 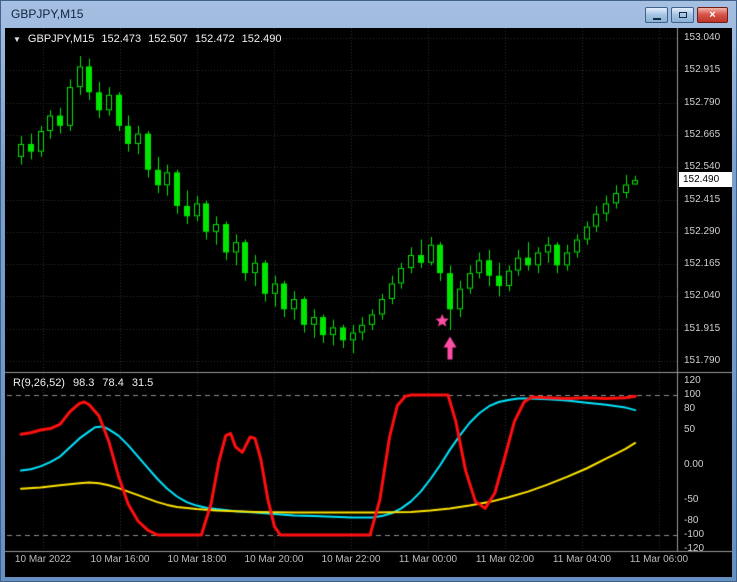 I want to click on chart-dropdown-icon: ▼, so click(x=17, y=39).